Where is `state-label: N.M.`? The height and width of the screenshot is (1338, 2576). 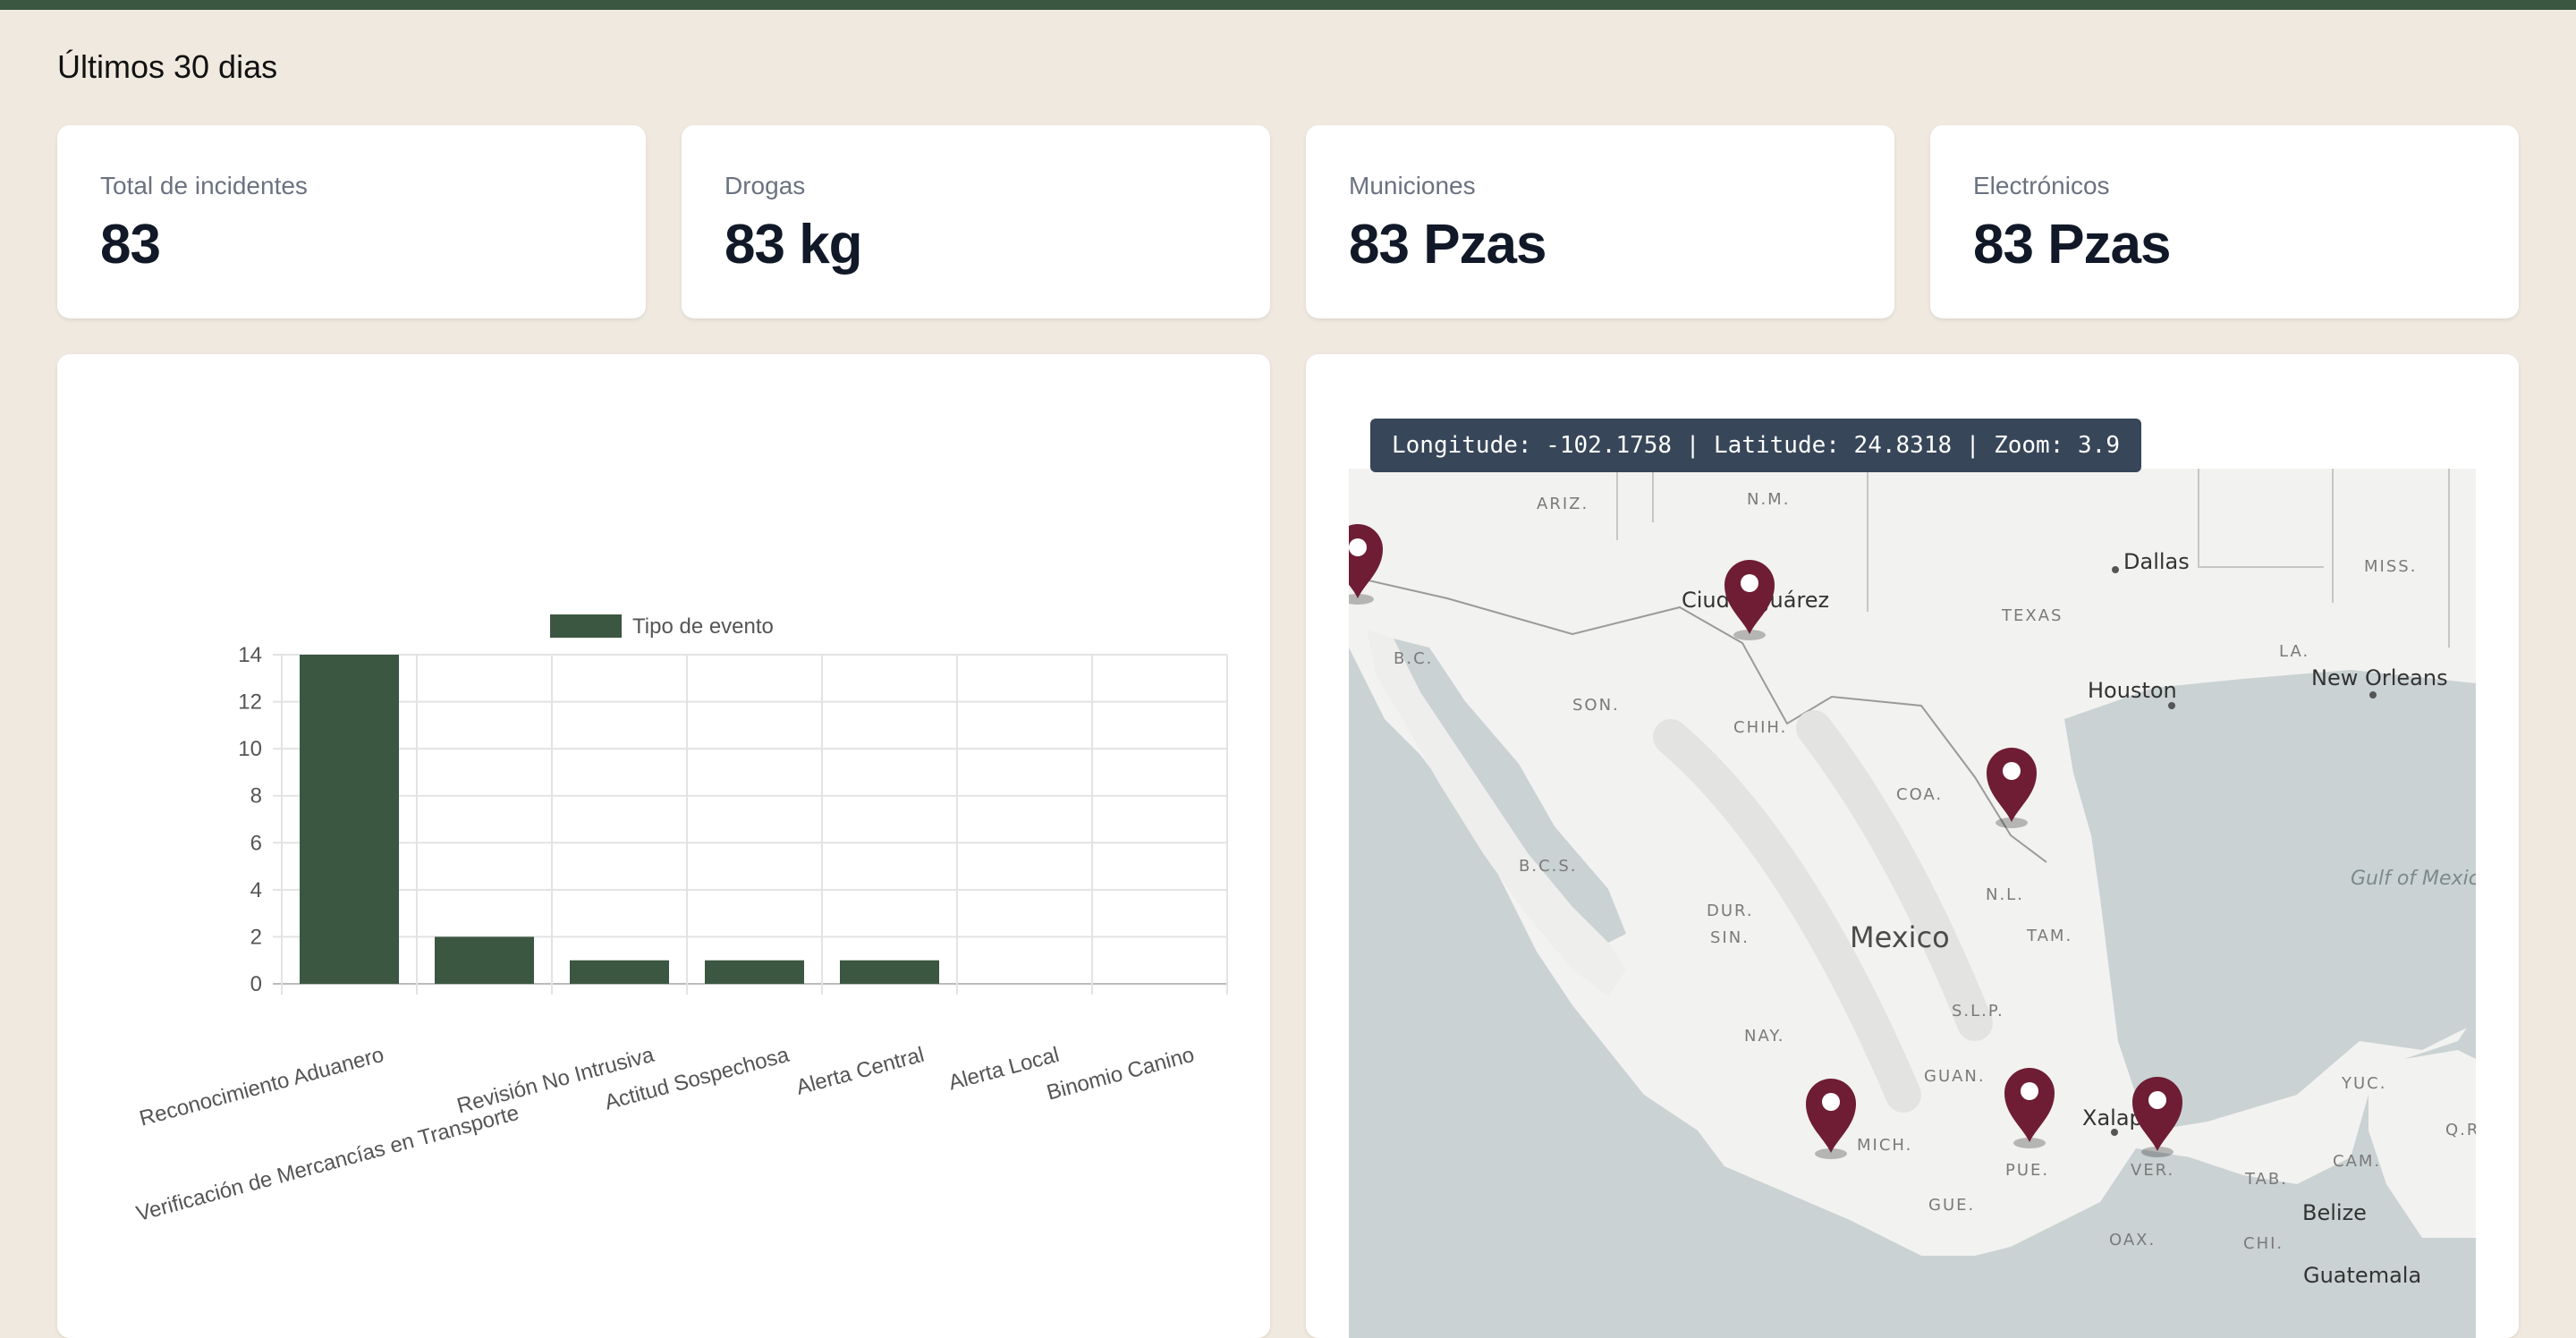
state-label: N.M. is located at coordinates (1768, 499).